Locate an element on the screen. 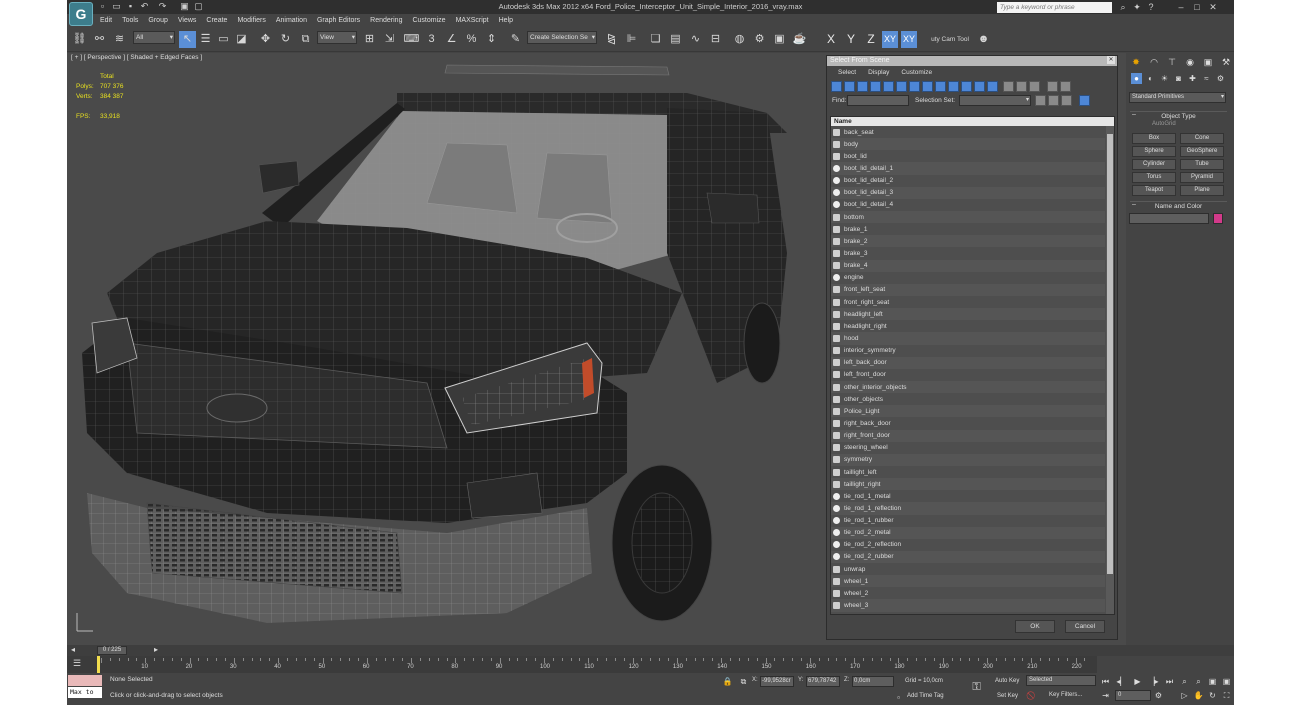 Image resolution: width=1304 pixels, height=705 pixels. rect-selection-icon: ▭ is located at coordinates (223, 39).